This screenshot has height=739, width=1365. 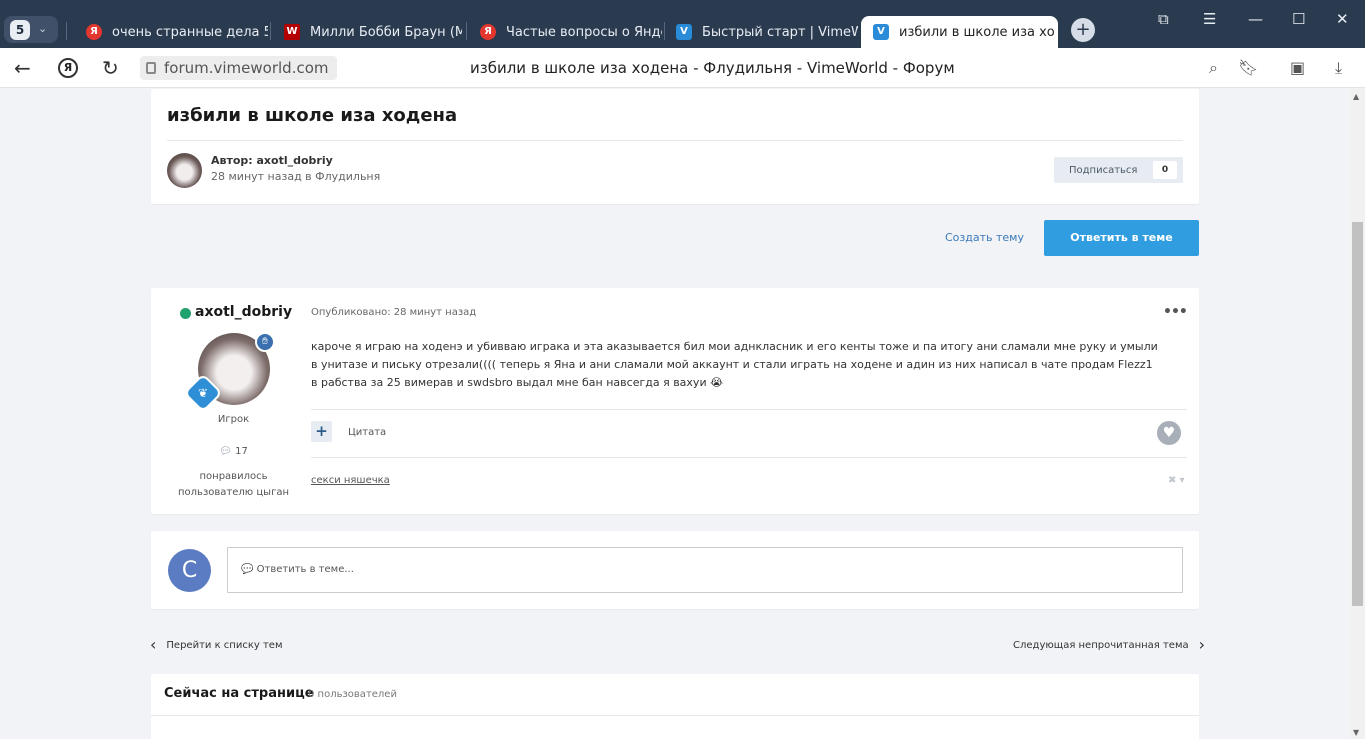 What do you see at coordinates (1101, 645) in the screenshot?
I see `next-label: Следующая непрочитанная тема` at bounding box center [1101, 645].